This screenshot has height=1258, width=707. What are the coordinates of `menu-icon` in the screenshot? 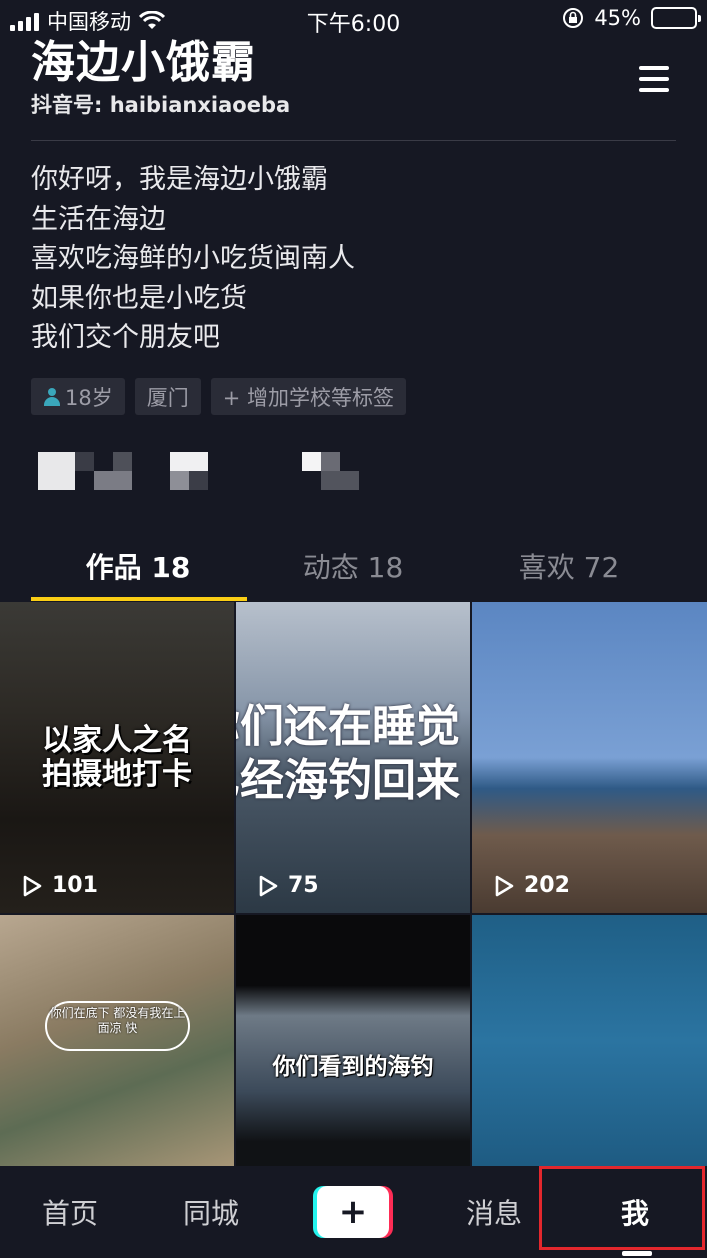 It's located at (654, 68).